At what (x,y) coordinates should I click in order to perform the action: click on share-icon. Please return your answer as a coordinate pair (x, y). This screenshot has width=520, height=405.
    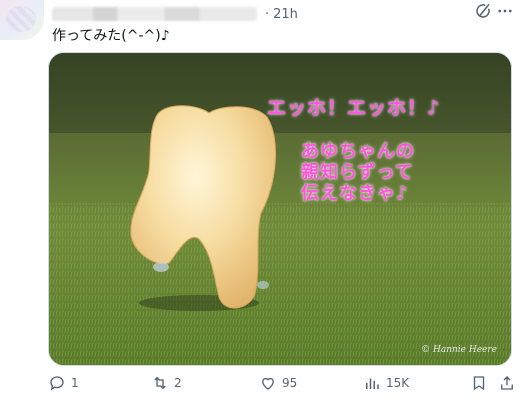
    Looking at the image, I should click on (507, 383).